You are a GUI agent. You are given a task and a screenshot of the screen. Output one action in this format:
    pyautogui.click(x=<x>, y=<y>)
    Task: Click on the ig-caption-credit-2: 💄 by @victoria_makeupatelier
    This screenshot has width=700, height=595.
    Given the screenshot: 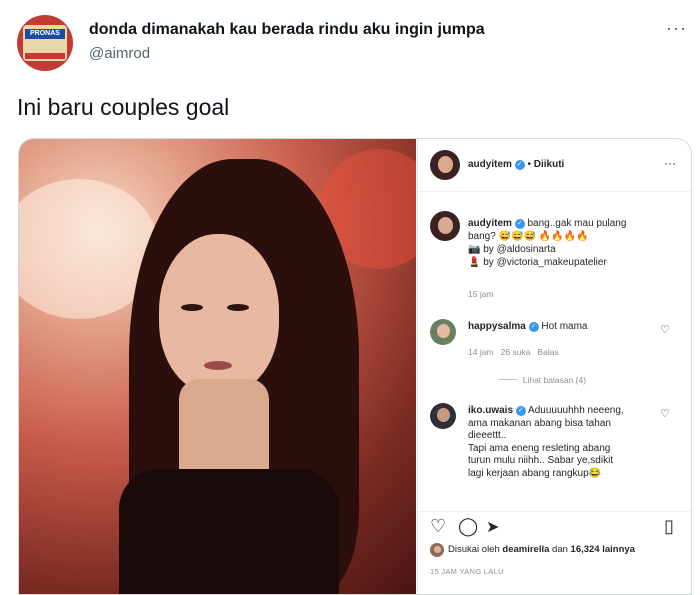 What is the action you would take?
    pyautogui.click(x=573, y=262)
    